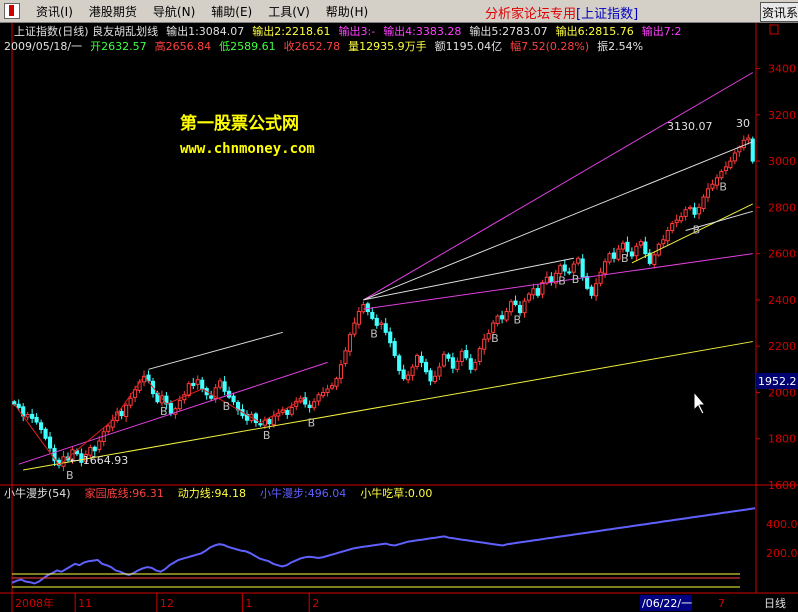 The height and width of the screenshot is (612, 798). Describe the element at coordinates (118, 46) in the screenshot. I see `header-line2-1: 开2632.57` at that location.